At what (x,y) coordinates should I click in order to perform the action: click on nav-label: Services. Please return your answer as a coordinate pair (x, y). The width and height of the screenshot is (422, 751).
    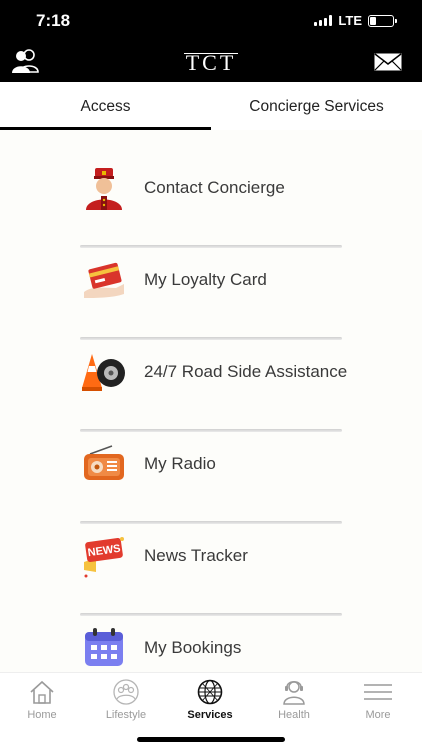
    Looking at the image, I should click on (210, 715).